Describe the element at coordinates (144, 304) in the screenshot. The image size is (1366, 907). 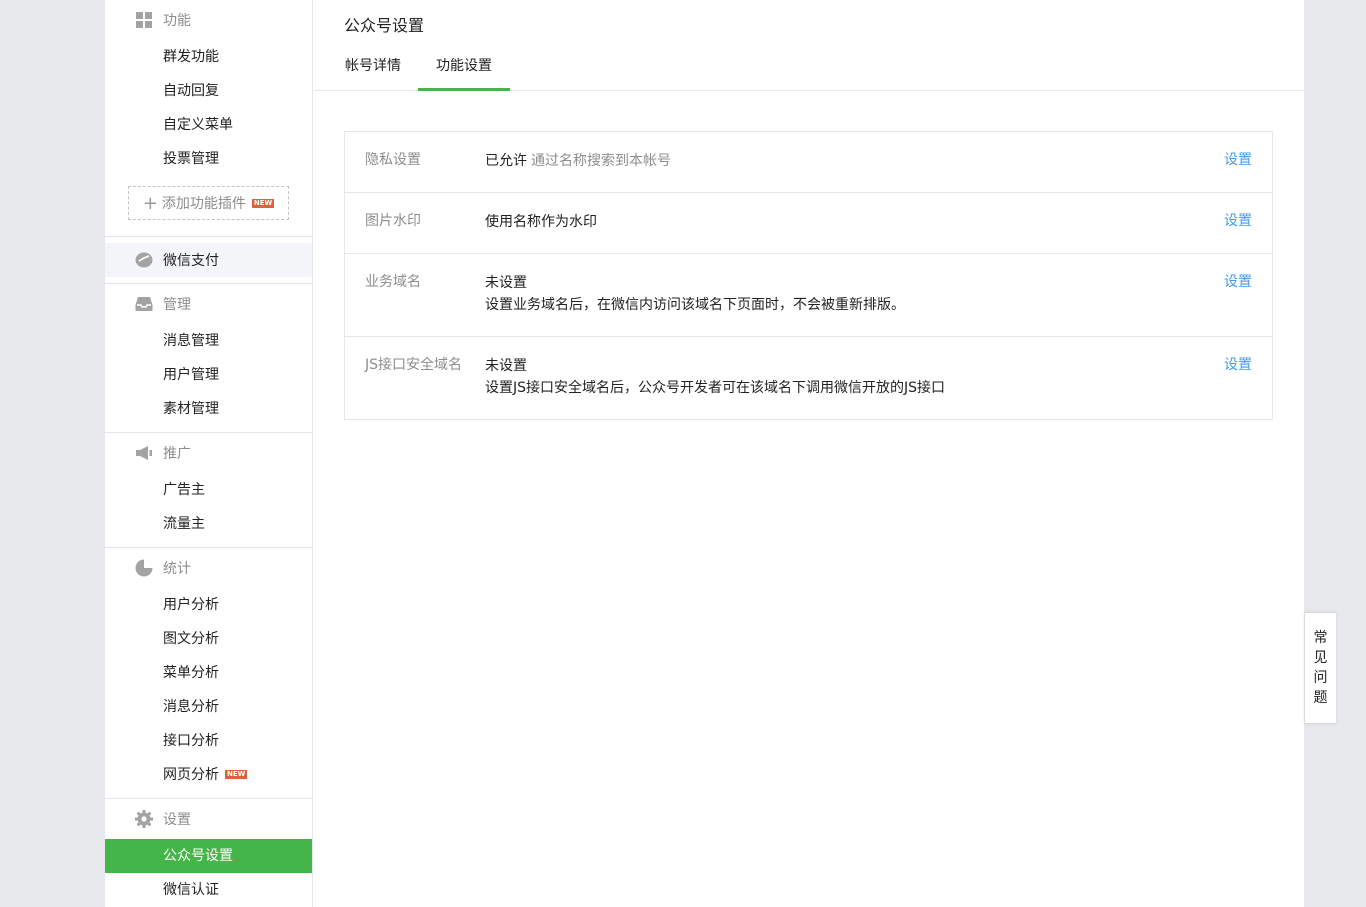
I see `inbox-icon` at that location.